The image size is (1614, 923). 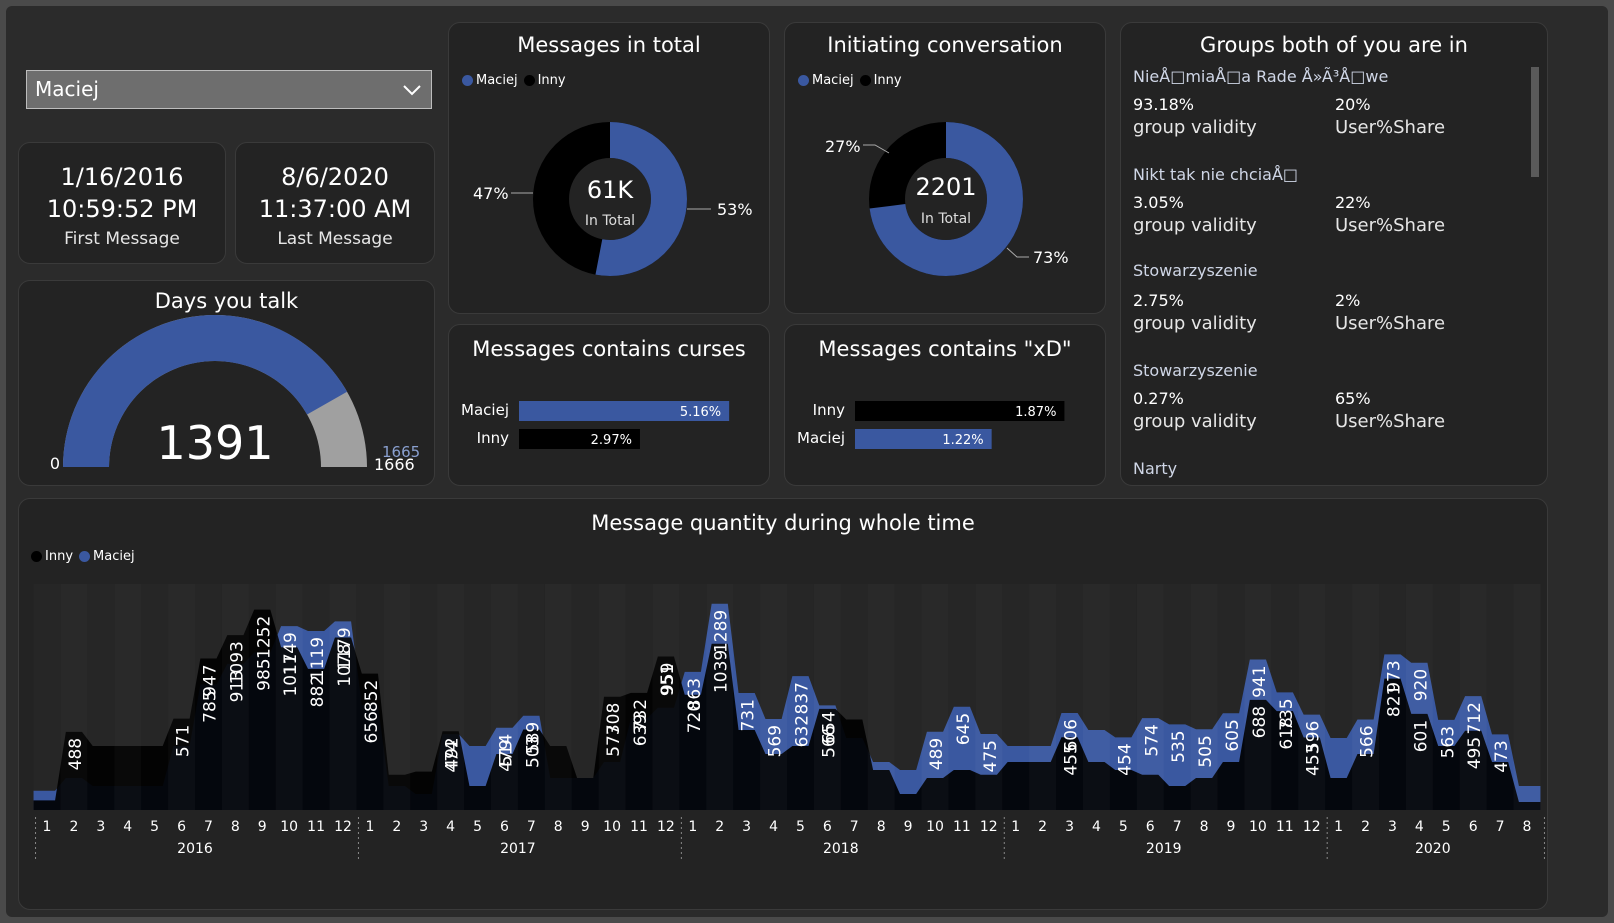 What do you see at coordinates (1051, 257) in the screenshot?
I see `pct-maciej: 73%` at bounding box center [1051, 257].